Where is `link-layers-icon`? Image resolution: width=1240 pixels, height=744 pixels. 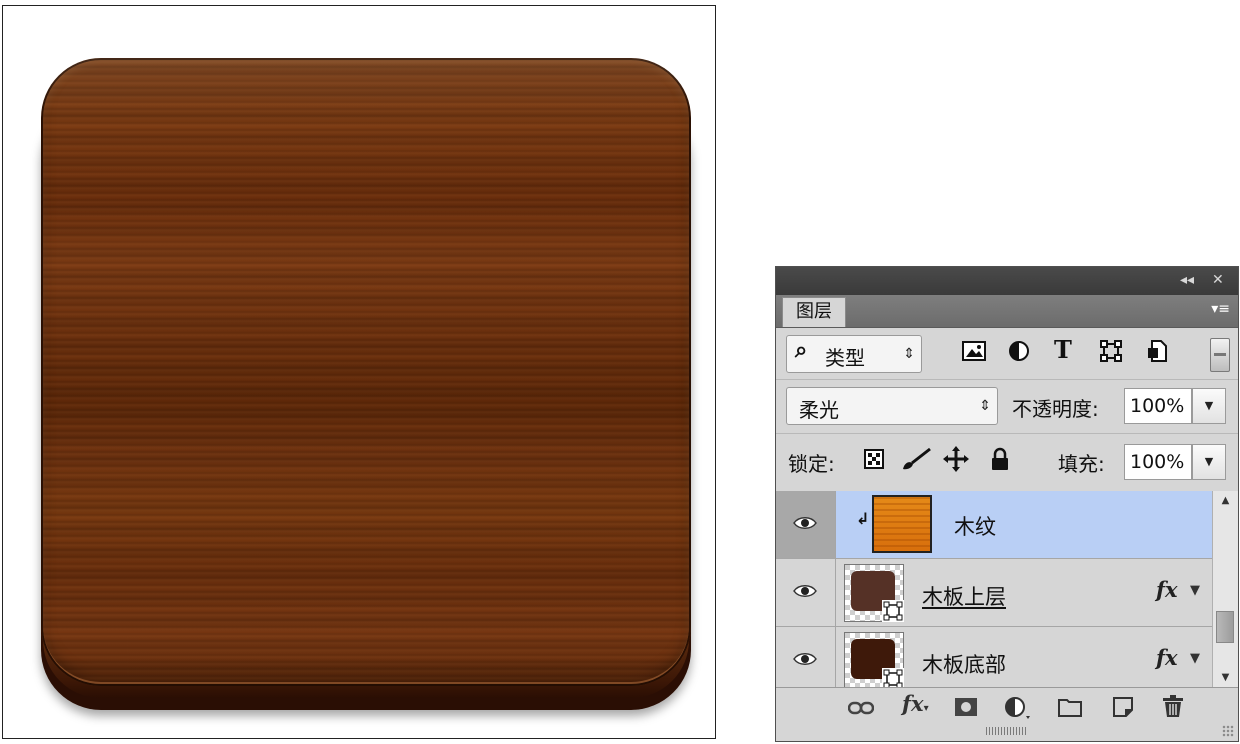 link-layers-icon is located at coordinates (861, 709).